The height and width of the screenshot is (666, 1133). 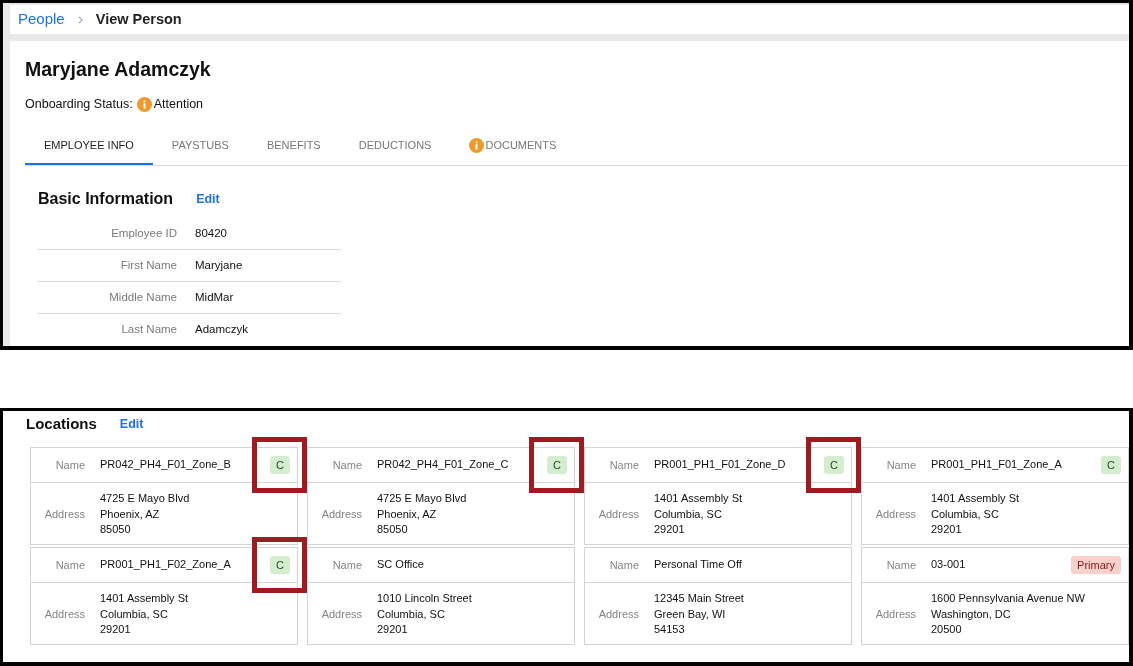 I want to click on location-name: 03-001, so click(x=949, y=564).